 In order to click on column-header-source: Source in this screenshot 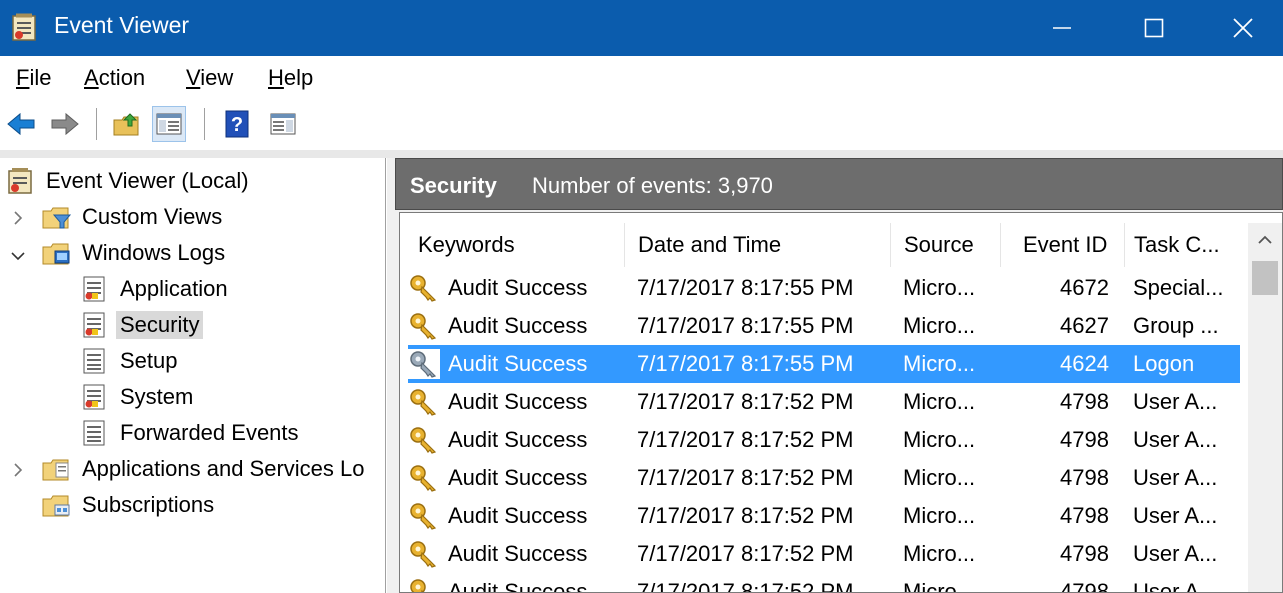, I will do `click(939, 245)`.